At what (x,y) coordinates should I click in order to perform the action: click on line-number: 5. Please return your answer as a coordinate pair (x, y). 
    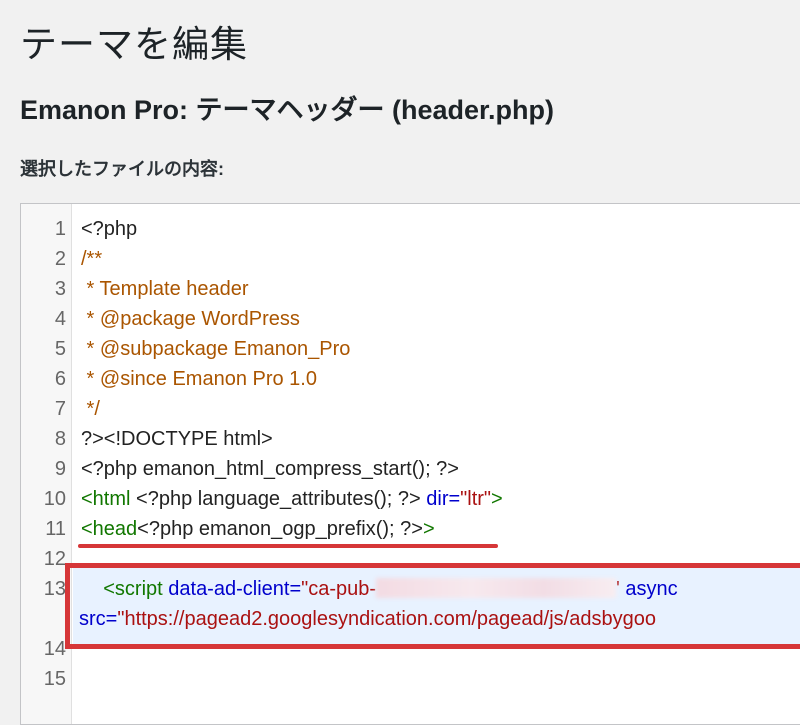
    Looking at the image, I should click on (60, 349).